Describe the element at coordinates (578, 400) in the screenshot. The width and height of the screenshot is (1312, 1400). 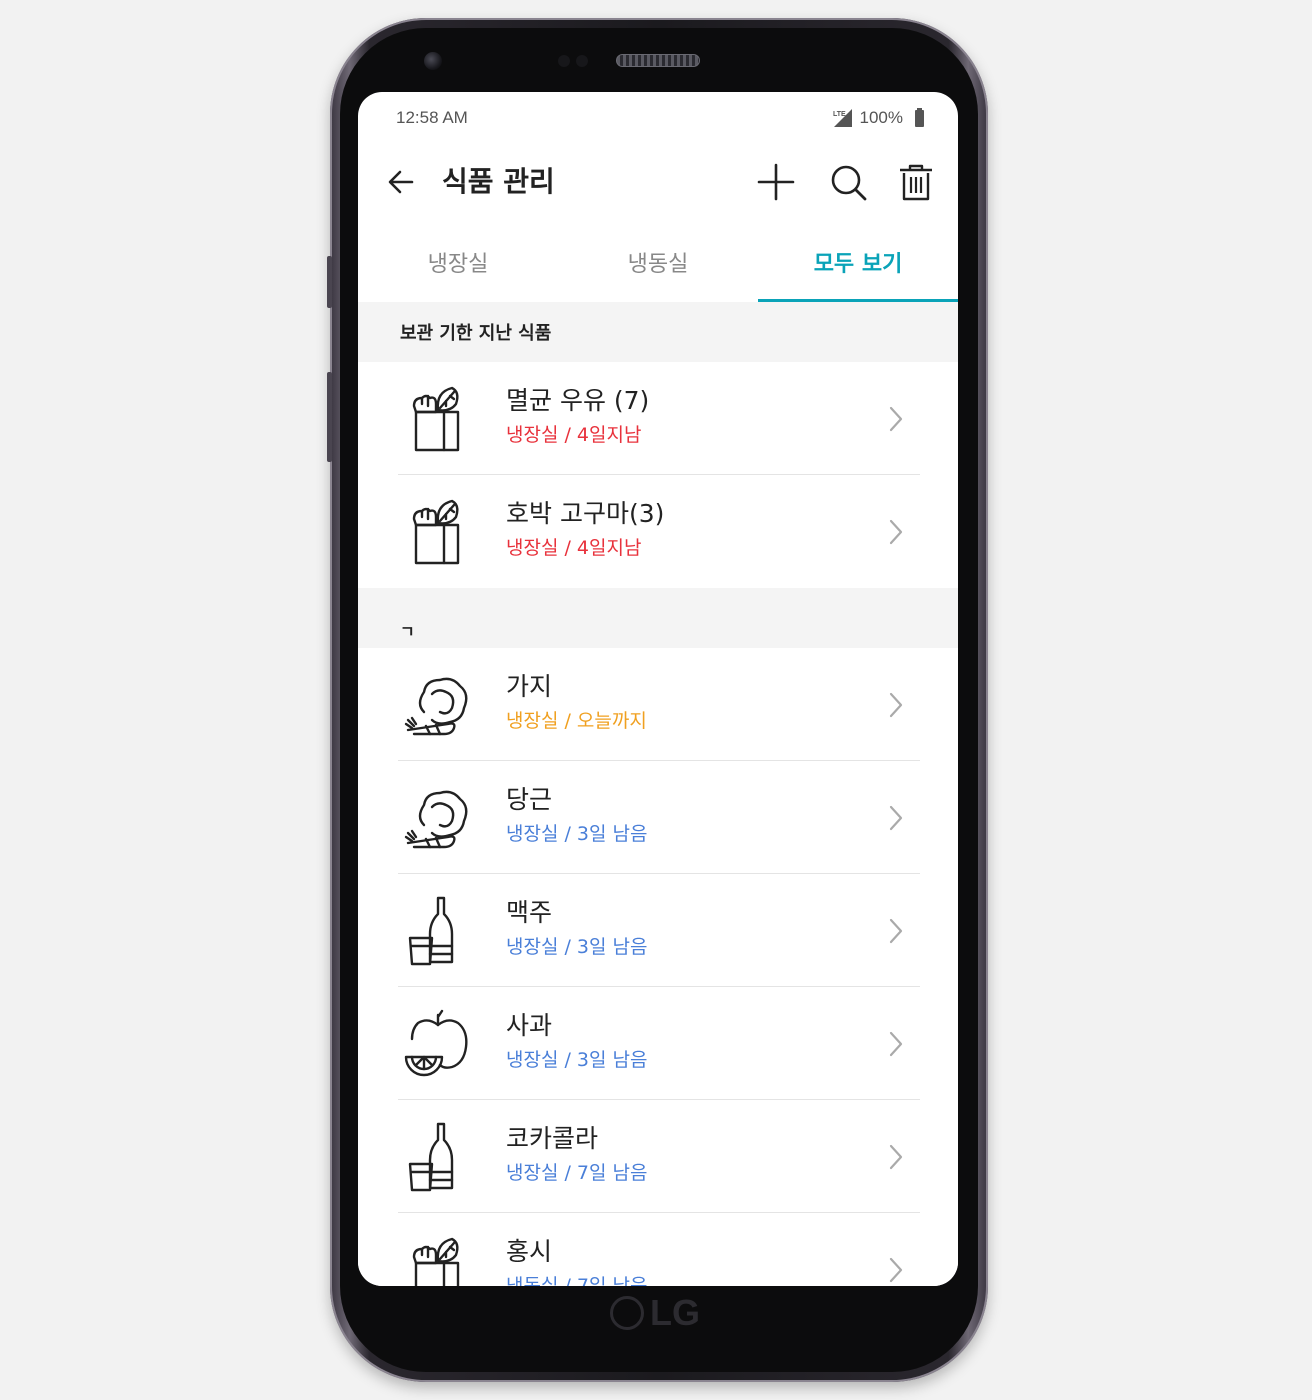
I see `item-title: 멸균 우유 (7)` at that location.